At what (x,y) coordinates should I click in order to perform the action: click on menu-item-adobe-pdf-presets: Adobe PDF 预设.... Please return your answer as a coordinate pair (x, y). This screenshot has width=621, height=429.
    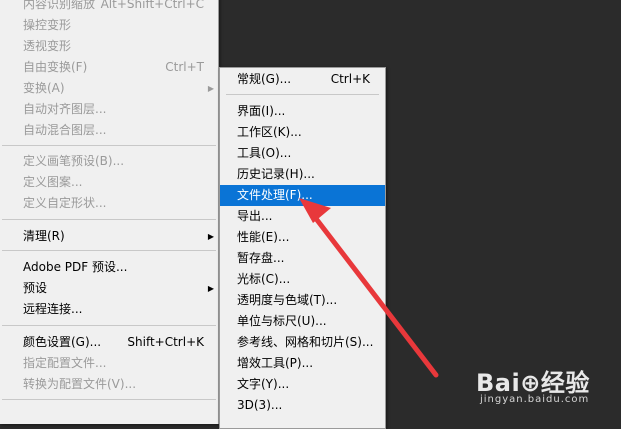
    Looking at the image, I should click on (109, 267).